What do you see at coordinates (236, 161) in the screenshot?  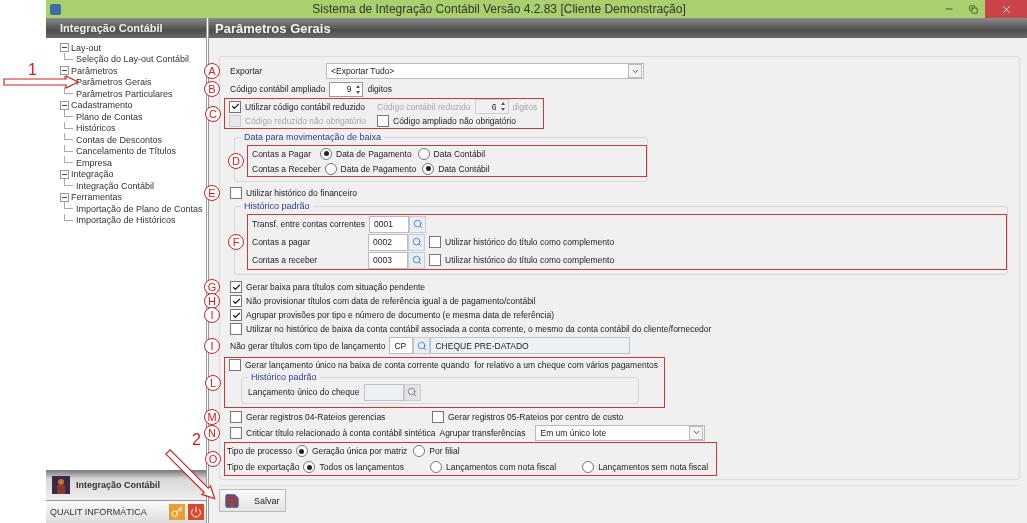 I see `annotation-marker: D` at bounding box center [236, 161].